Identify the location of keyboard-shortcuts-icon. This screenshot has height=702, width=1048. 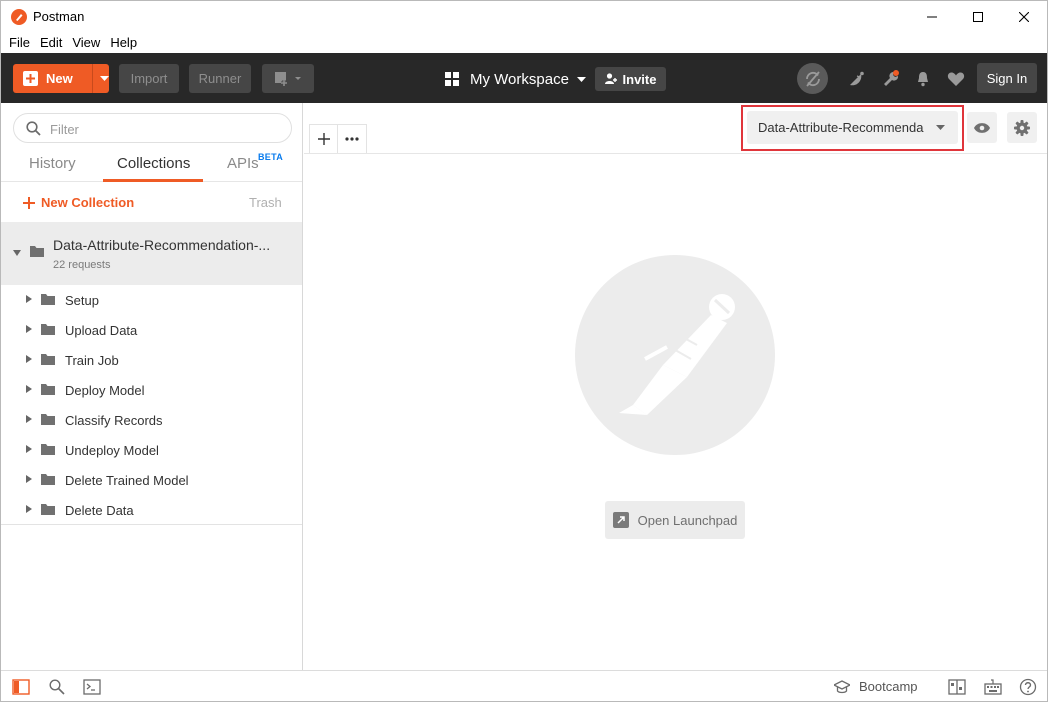
(993, 687).